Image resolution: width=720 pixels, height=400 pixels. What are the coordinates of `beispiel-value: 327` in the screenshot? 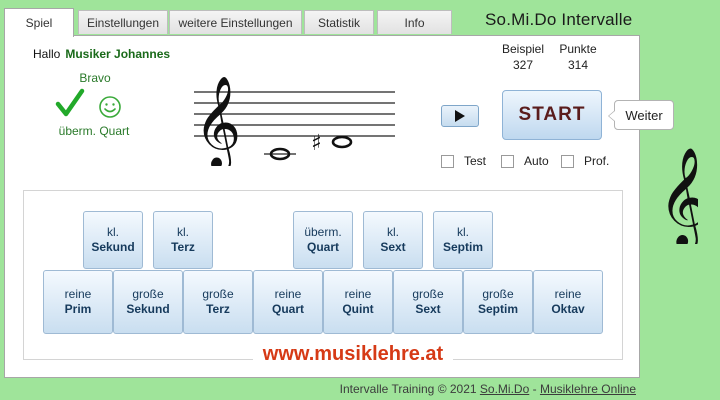 It's located at (523, 65).